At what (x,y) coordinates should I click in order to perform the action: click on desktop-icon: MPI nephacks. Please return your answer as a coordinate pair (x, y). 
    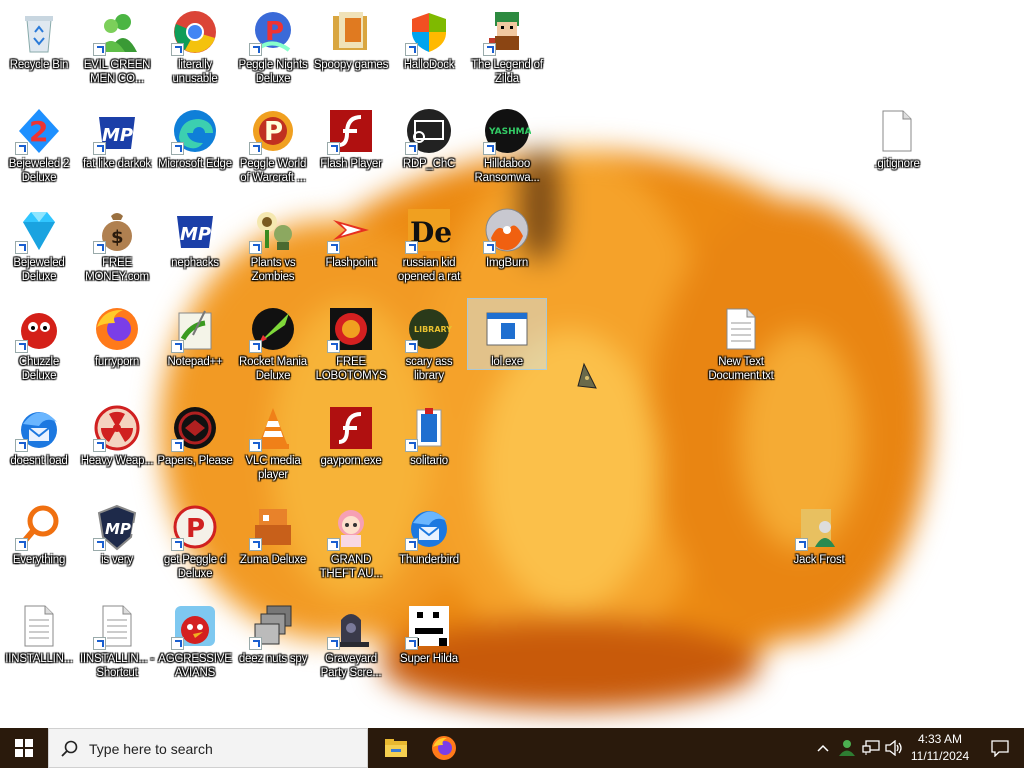
    Looking at the image, I should click on (195, 235).